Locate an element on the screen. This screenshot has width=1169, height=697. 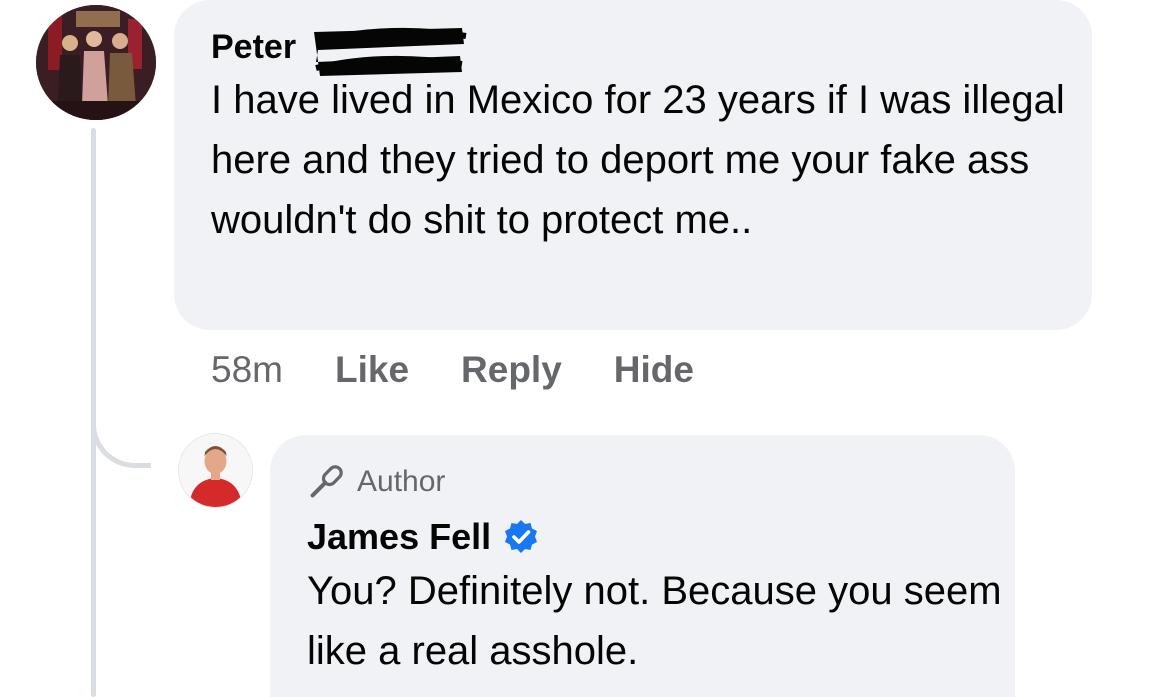
thread-connector is located at coordinates (121, 434).